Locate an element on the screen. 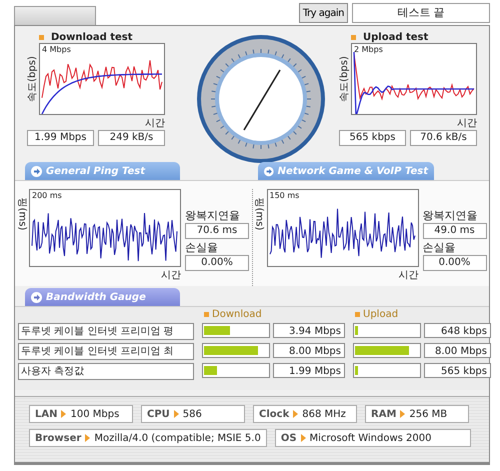 Image resolution: width=500 pixels, height=471 pixels. connection-name: 두루넷 케이블 인터넷 프리미엄 최 is located at coordinates (106, 351).